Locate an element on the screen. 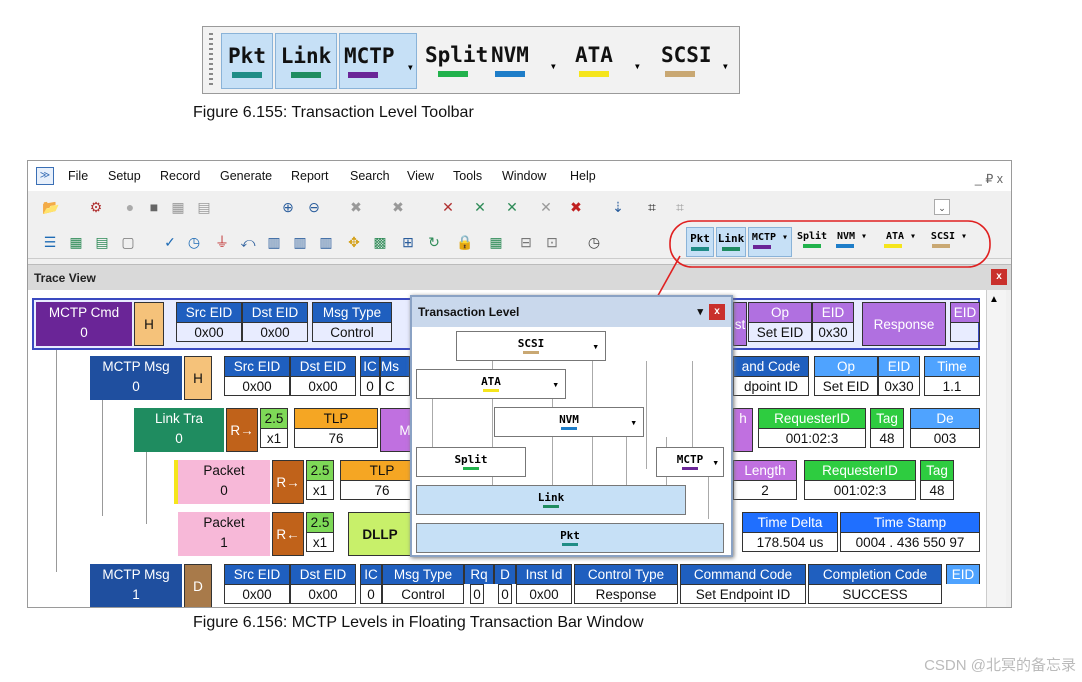  layout-icon: ☰ is located at coordinates (50, 242).